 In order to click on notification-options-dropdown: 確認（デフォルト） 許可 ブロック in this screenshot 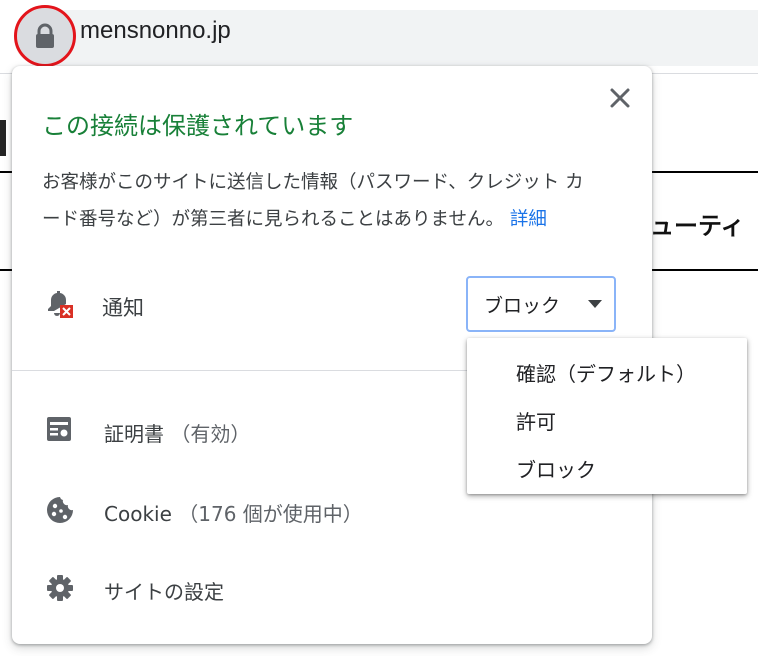, I will do `click(607, 416)`.